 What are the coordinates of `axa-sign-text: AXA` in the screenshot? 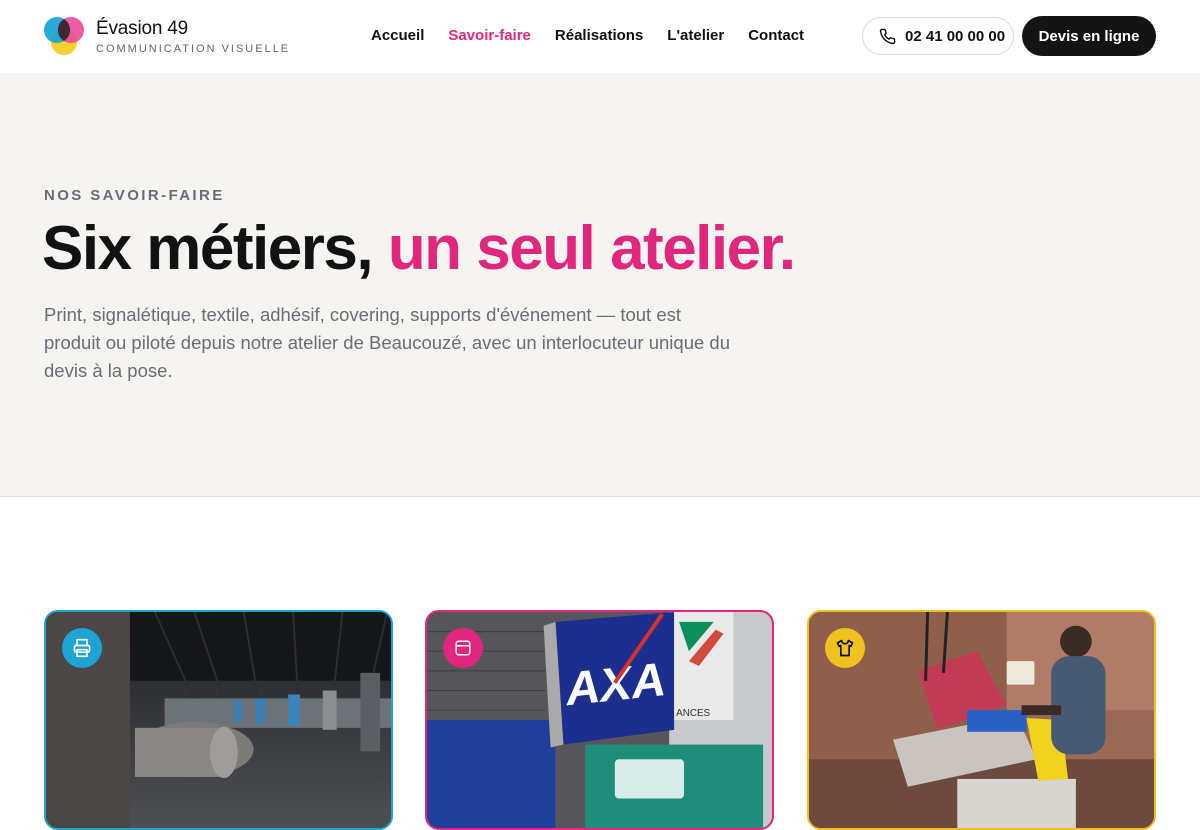 It's located at (615, 684).